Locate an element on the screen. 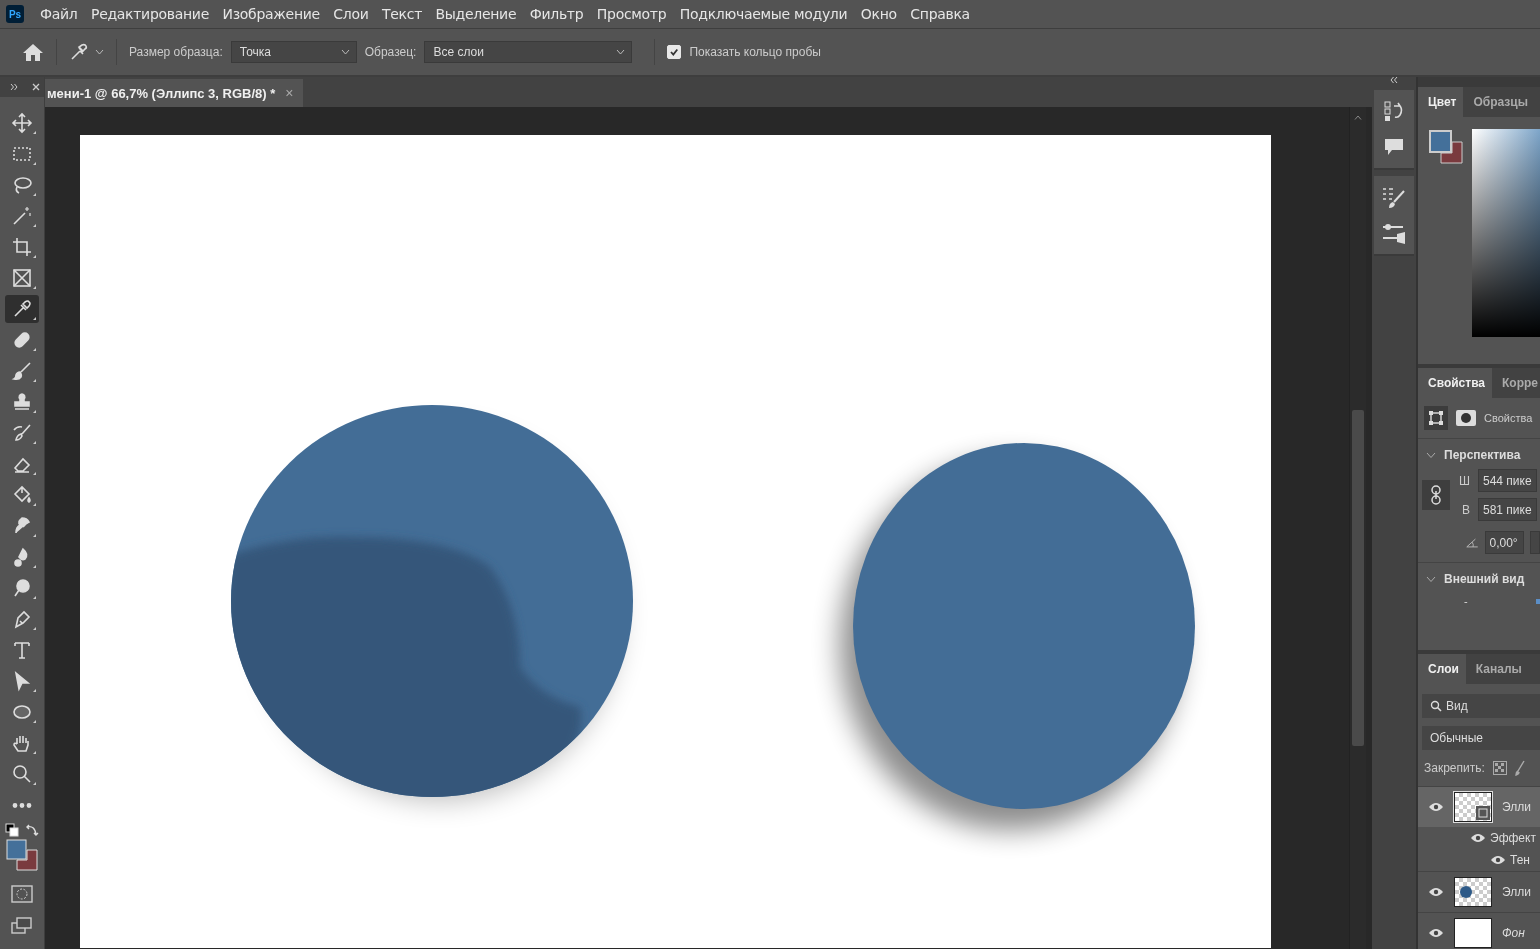  text-tool-icon is located at coordinates (22, 650).